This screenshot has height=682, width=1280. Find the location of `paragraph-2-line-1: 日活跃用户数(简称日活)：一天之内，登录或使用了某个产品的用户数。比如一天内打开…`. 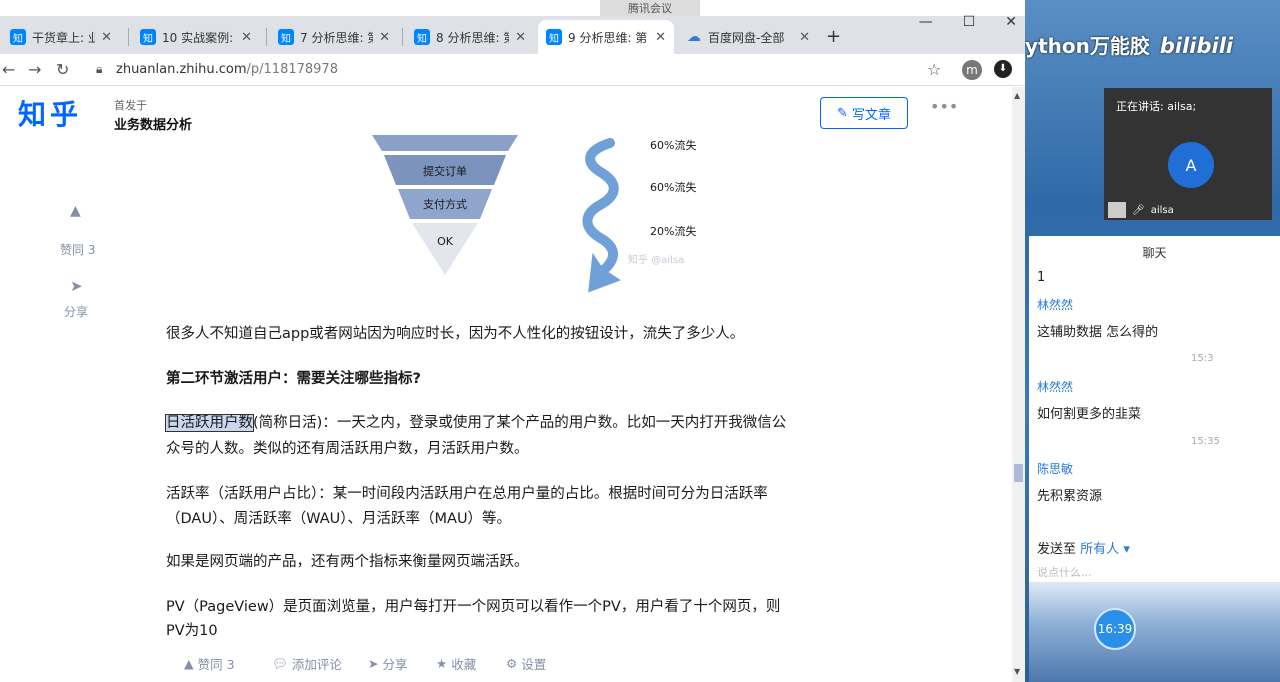

paragraph-2-line-1: 日活跃用户数(简称日活)：一天之内，登录或使用了某个产品的用户数。比如一天内打开… is located at coordinates (476, 421).